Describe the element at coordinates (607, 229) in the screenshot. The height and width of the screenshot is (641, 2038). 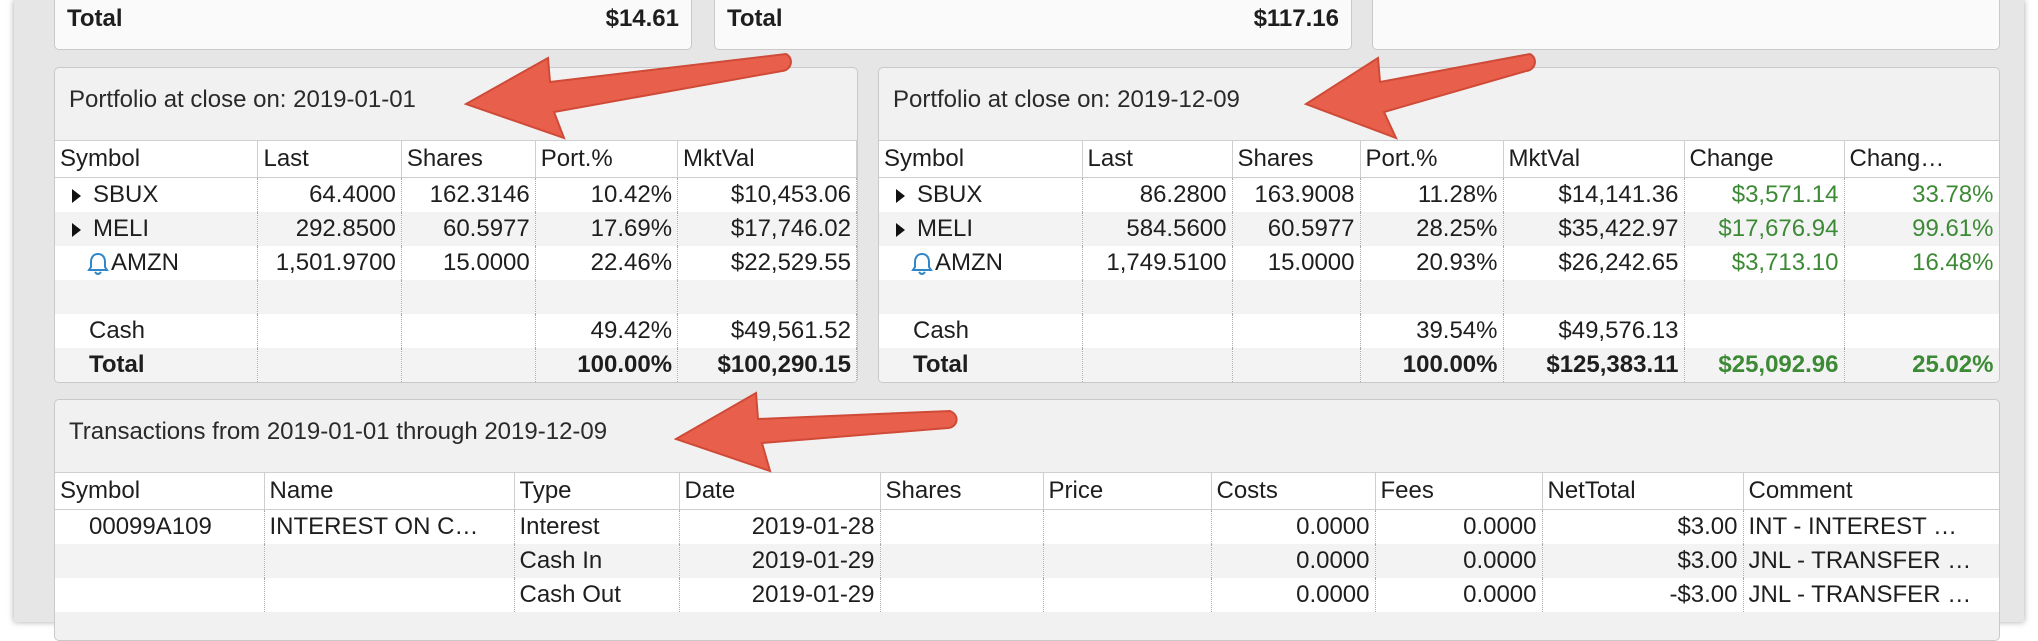
I see `port-cell: 17.69%` at that location.